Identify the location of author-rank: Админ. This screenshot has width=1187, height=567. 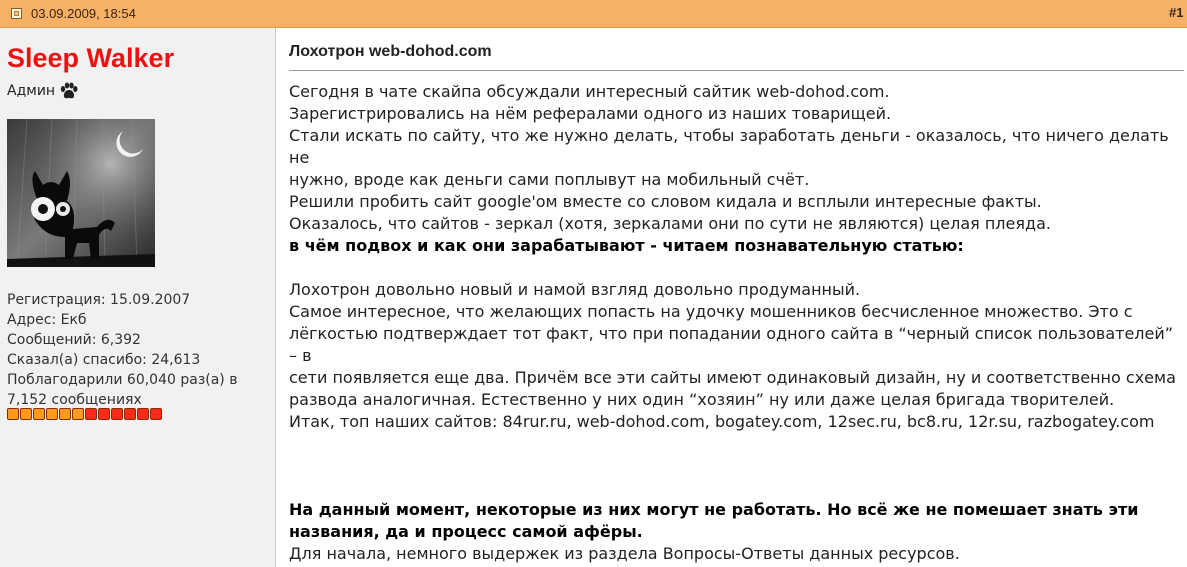
(43, 91).